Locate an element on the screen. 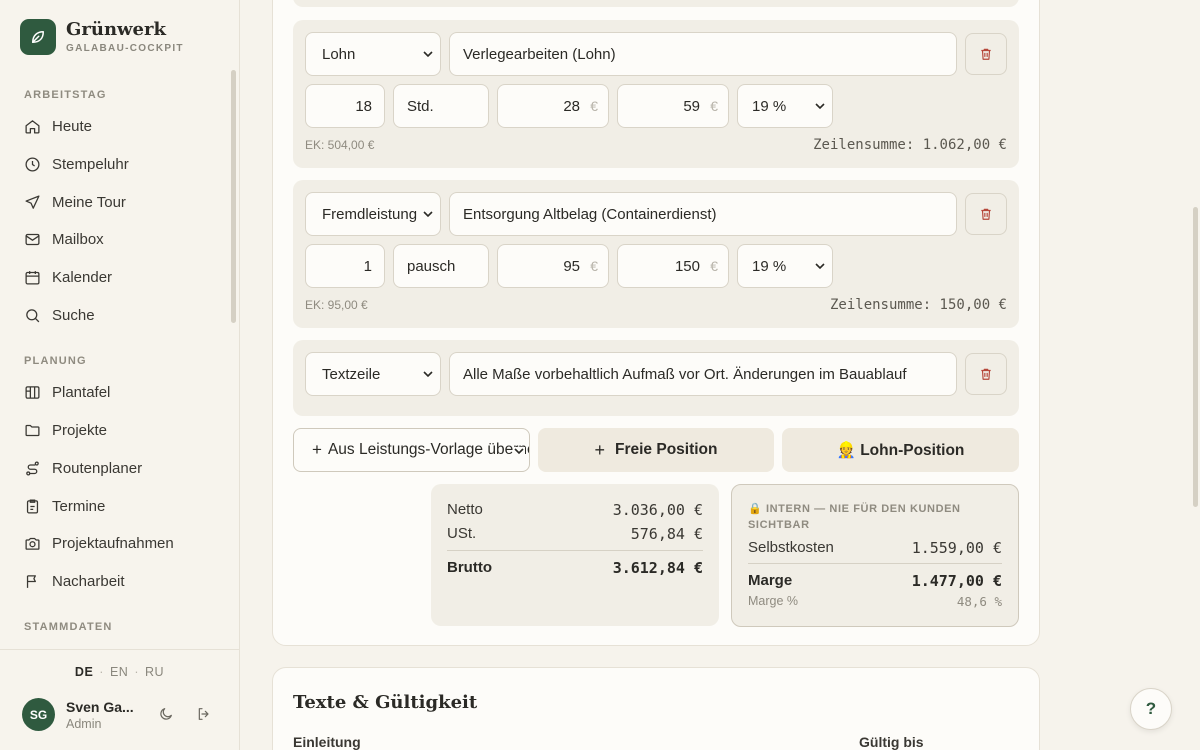 The image size is (1200, 750). marge-percent-row: Marge % 48,6 % is located at coordinates (875, 601).